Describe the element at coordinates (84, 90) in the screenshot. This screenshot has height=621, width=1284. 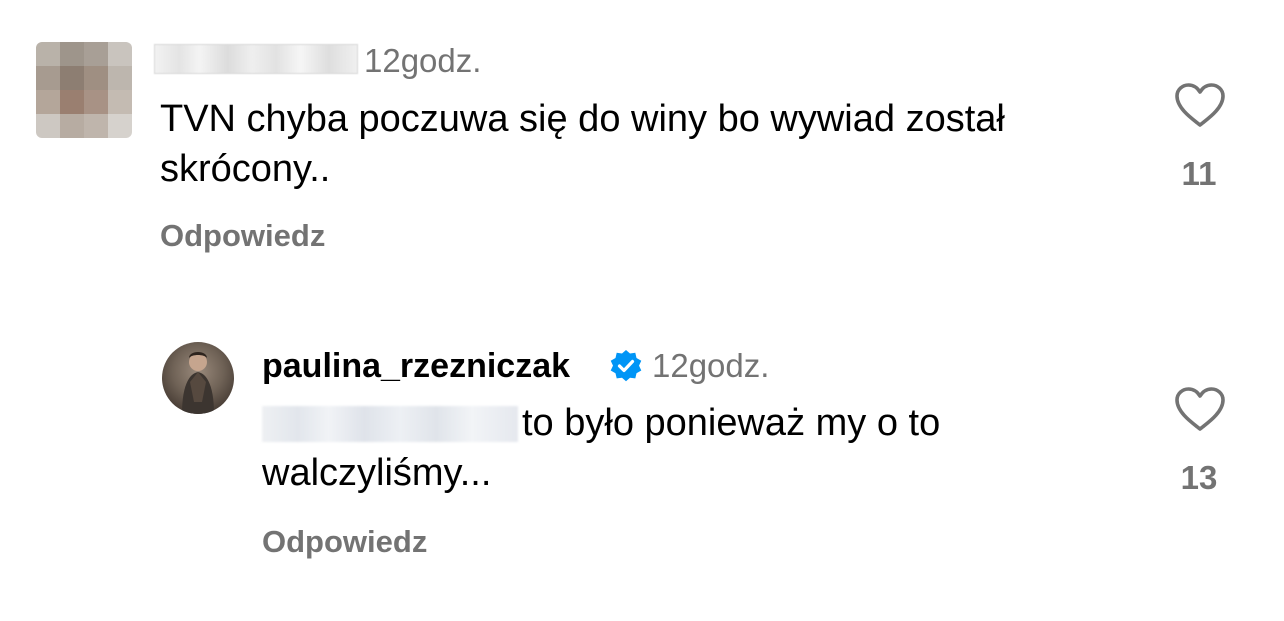
I see `avatar-pixelated` at that location.